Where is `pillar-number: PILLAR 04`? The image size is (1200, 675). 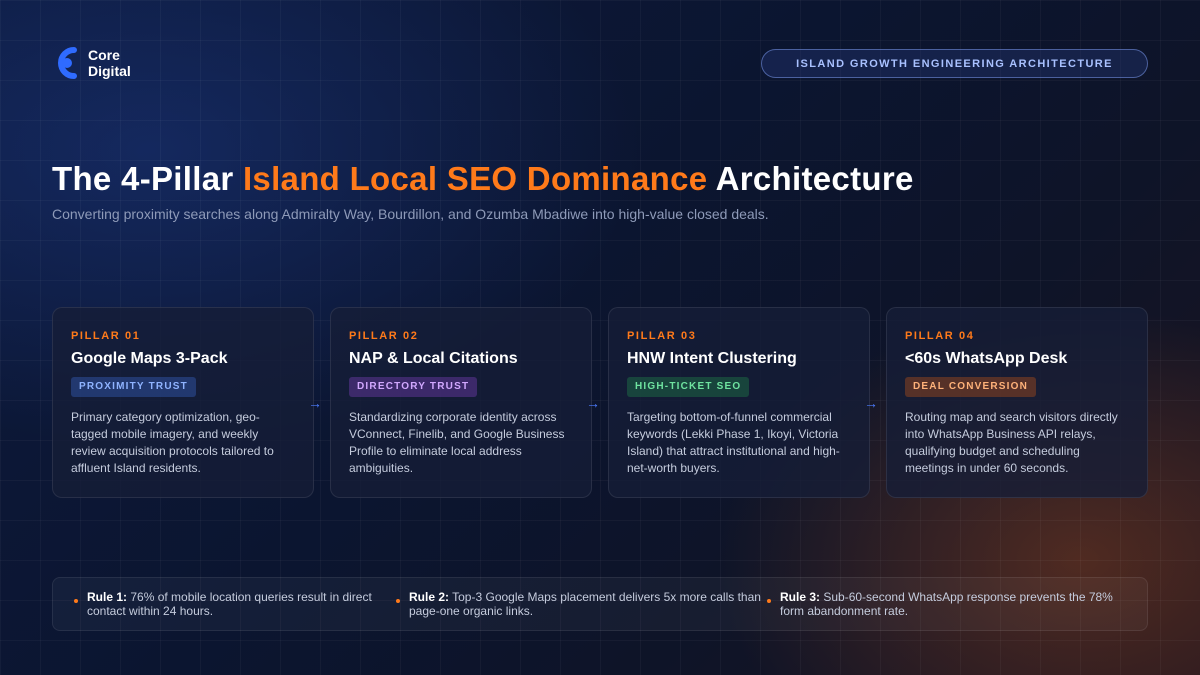
pillar-number: PILLAR 04 is located at coordinates (940, 336).